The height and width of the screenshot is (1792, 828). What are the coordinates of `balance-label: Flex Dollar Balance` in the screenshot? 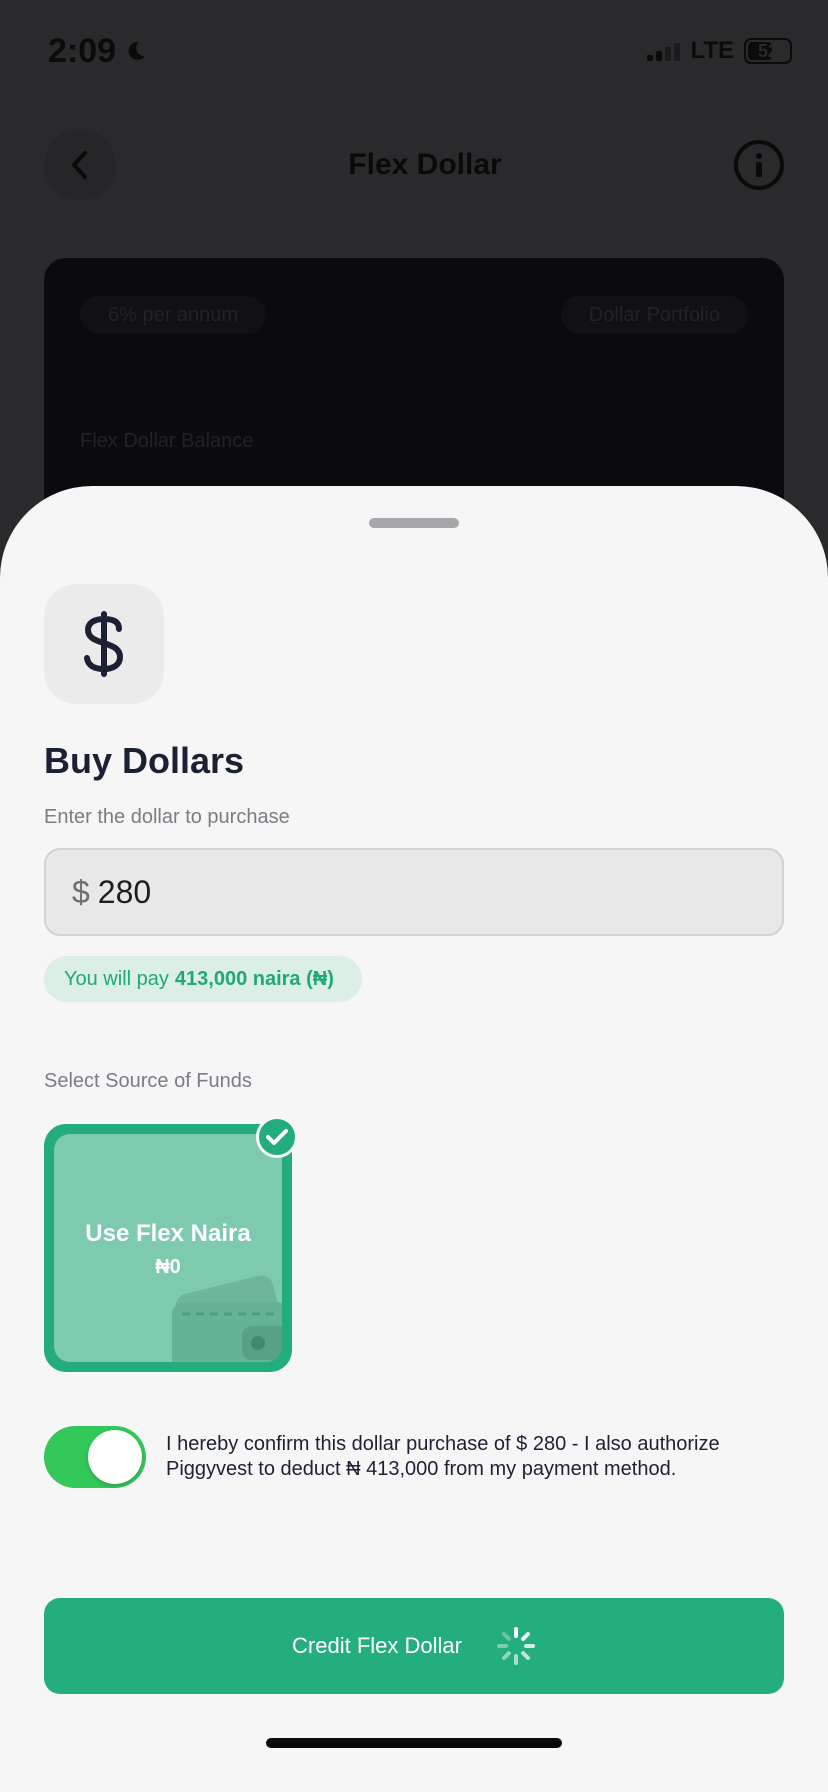 It's located at (167, 441).